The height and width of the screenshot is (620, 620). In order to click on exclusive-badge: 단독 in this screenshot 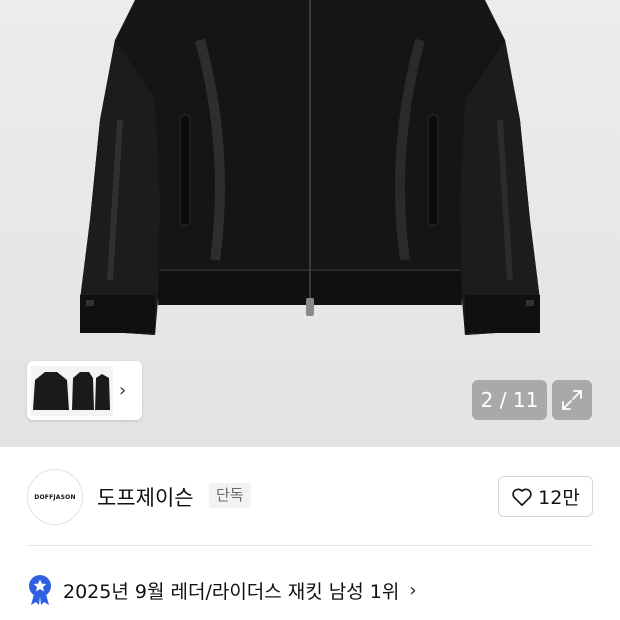, I will do `click(230, 495)`.